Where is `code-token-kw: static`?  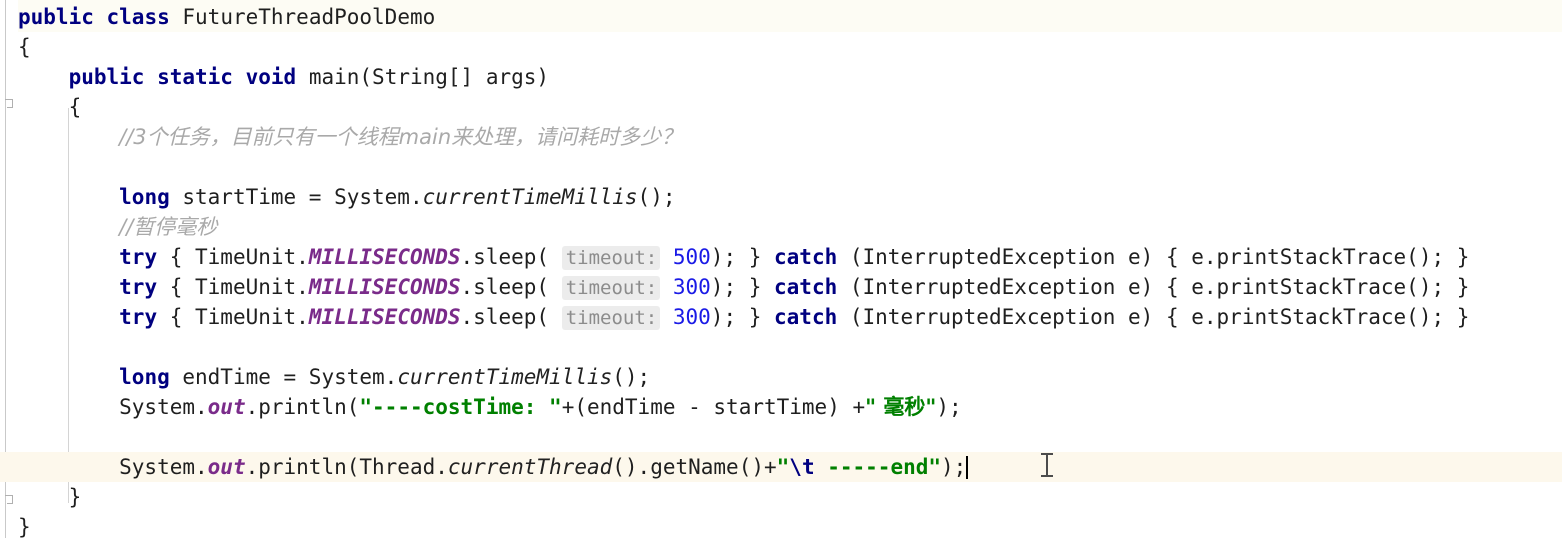
code-token-kw: static is located at coordinates (195, 77).